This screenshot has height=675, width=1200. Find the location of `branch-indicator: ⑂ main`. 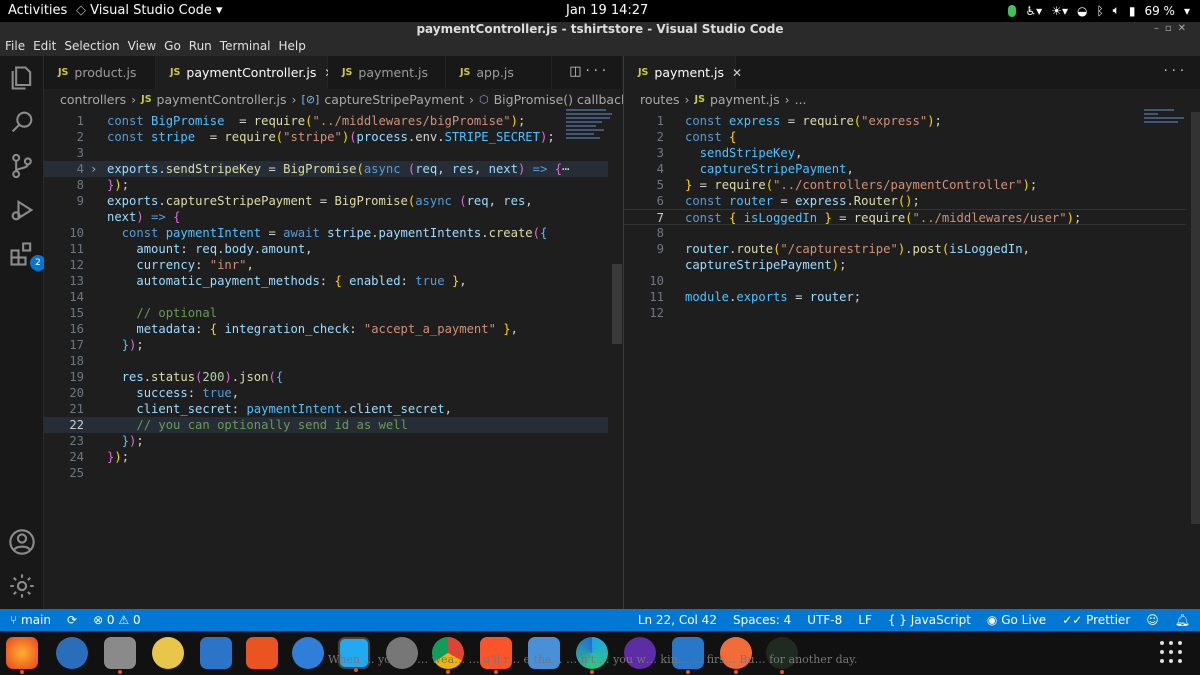

branch-indicator: ⑂ main is located at coordinates (30, 620).